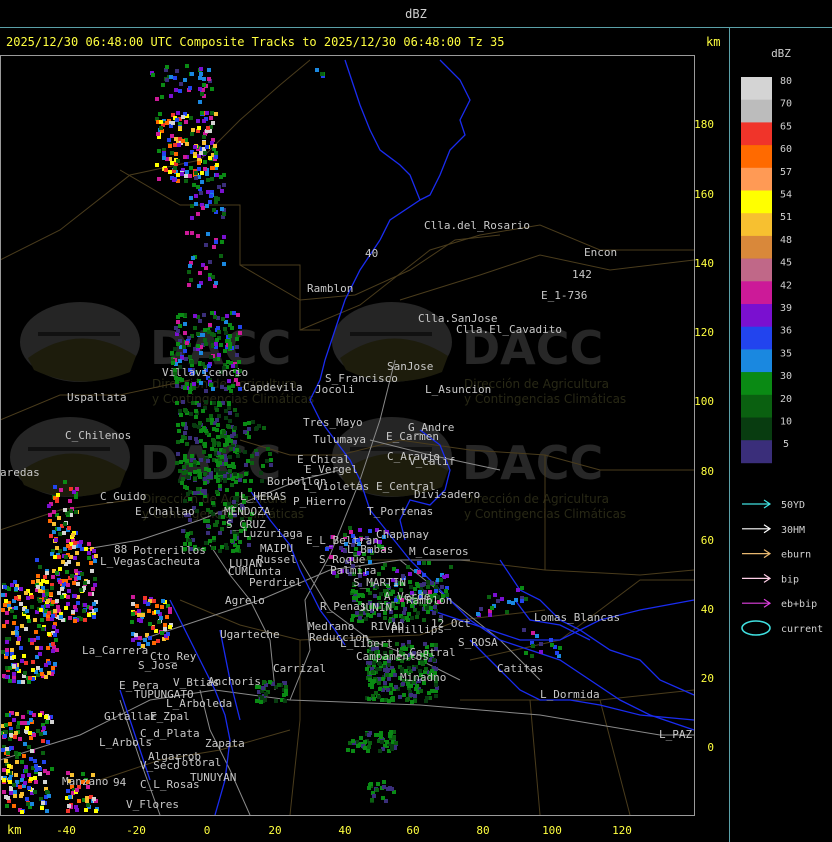 The height and width of the screenshot is (842, 832). I want to click on legend-swatch, so click(756, 270).